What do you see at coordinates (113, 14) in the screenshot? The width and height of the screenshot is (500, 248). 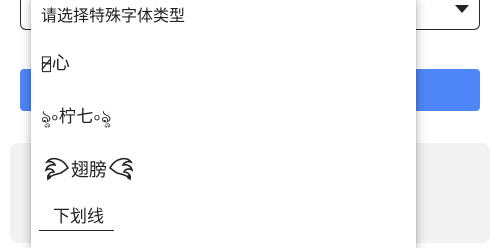 I see `dropdown-header-option: 请选择特殊字体类型` at bounding box center [113, 14].